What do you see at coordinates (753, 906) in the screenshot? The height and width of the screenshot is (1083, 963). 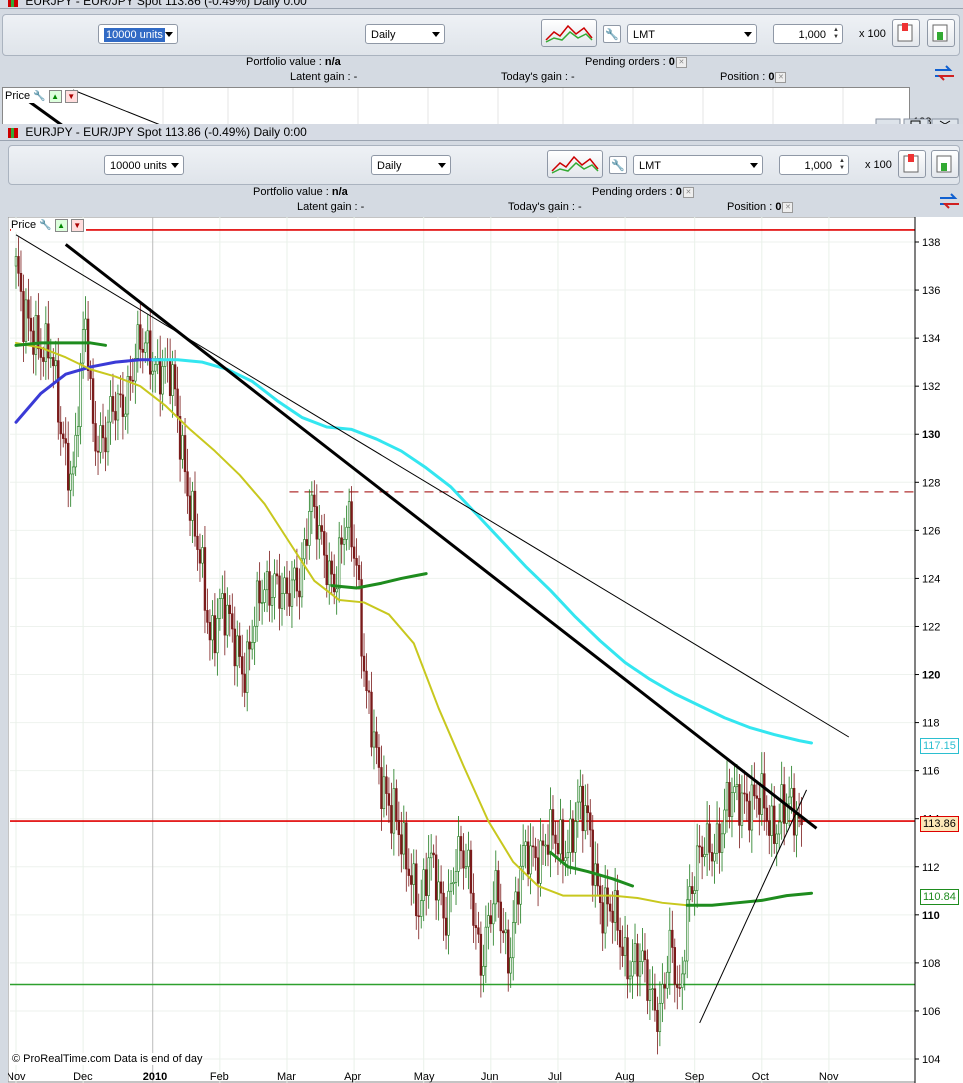 I see `trend-thin-up-trend` at bounding box center [753, 906].